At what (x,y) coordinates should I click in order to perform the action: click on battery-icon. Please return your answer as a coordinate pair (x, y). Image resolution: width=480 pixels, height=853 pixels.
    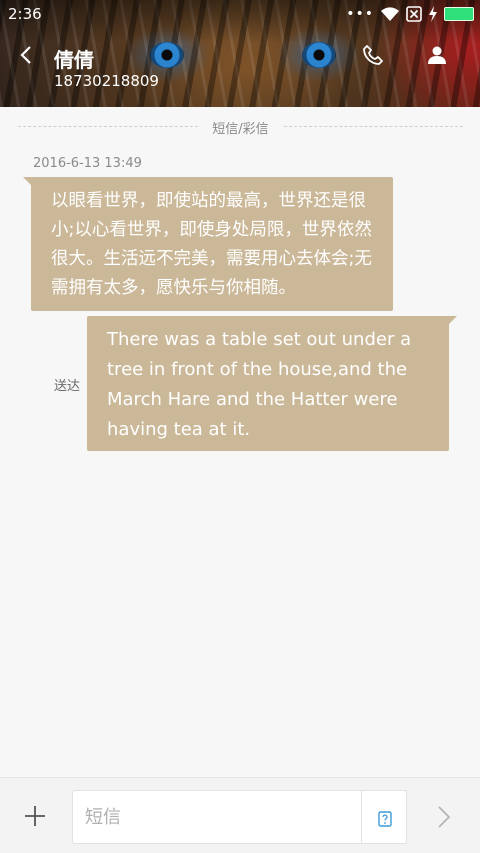
    Looking at the image, I should click on (459, 14).